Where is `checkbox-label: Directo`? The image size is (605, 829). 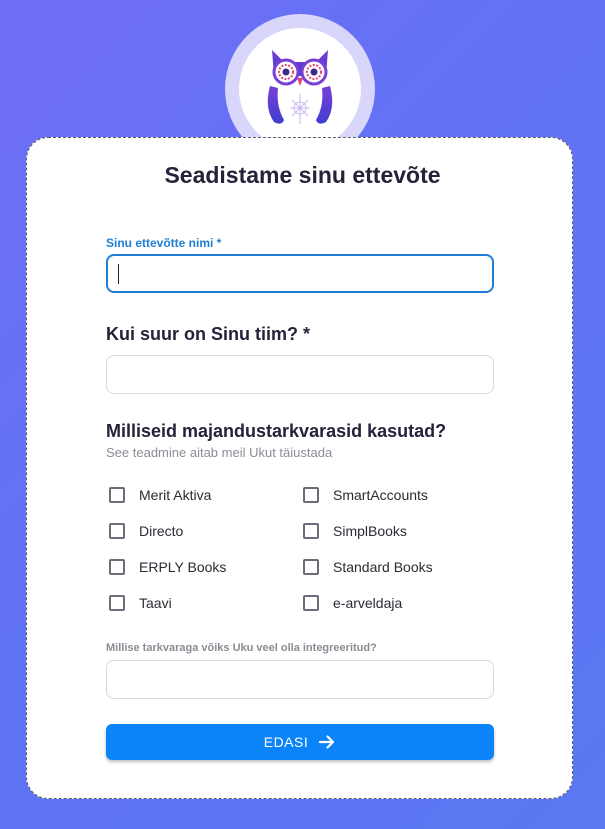
checkbox-label: Directo is located at coordinates (161, 531).